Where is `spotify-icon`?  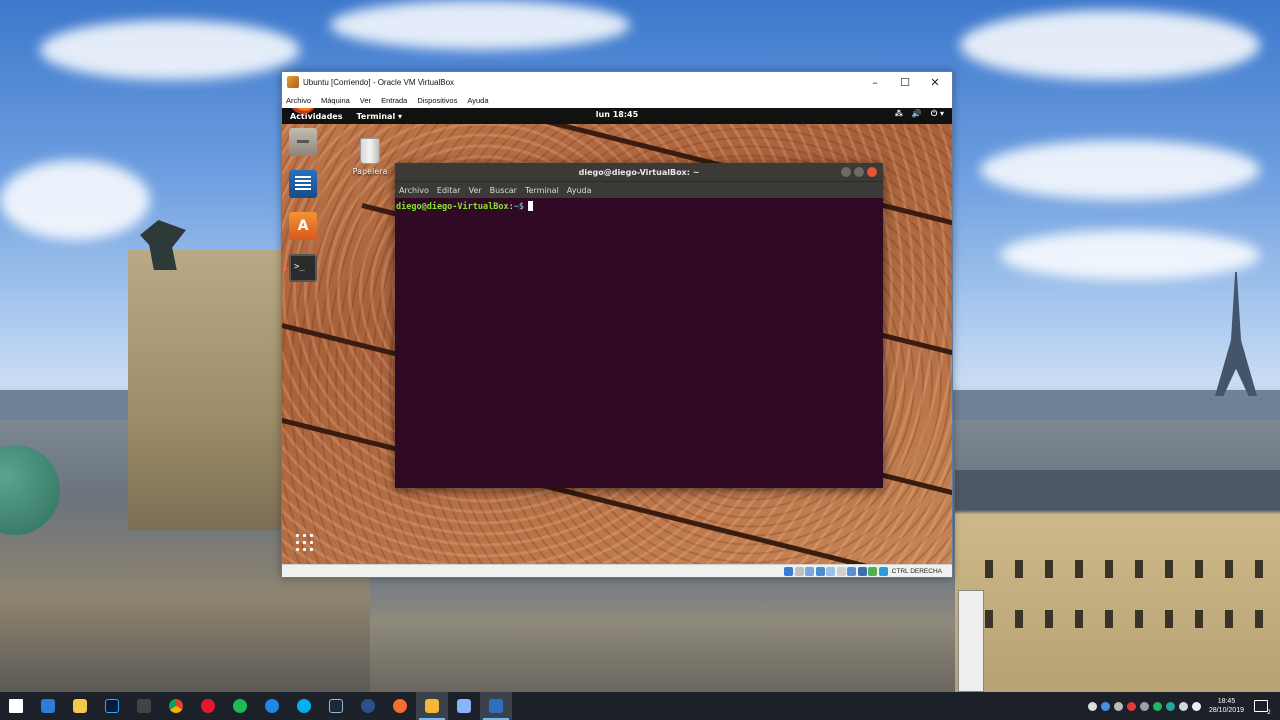
spotify-icon is located at coordinates (240, 706).